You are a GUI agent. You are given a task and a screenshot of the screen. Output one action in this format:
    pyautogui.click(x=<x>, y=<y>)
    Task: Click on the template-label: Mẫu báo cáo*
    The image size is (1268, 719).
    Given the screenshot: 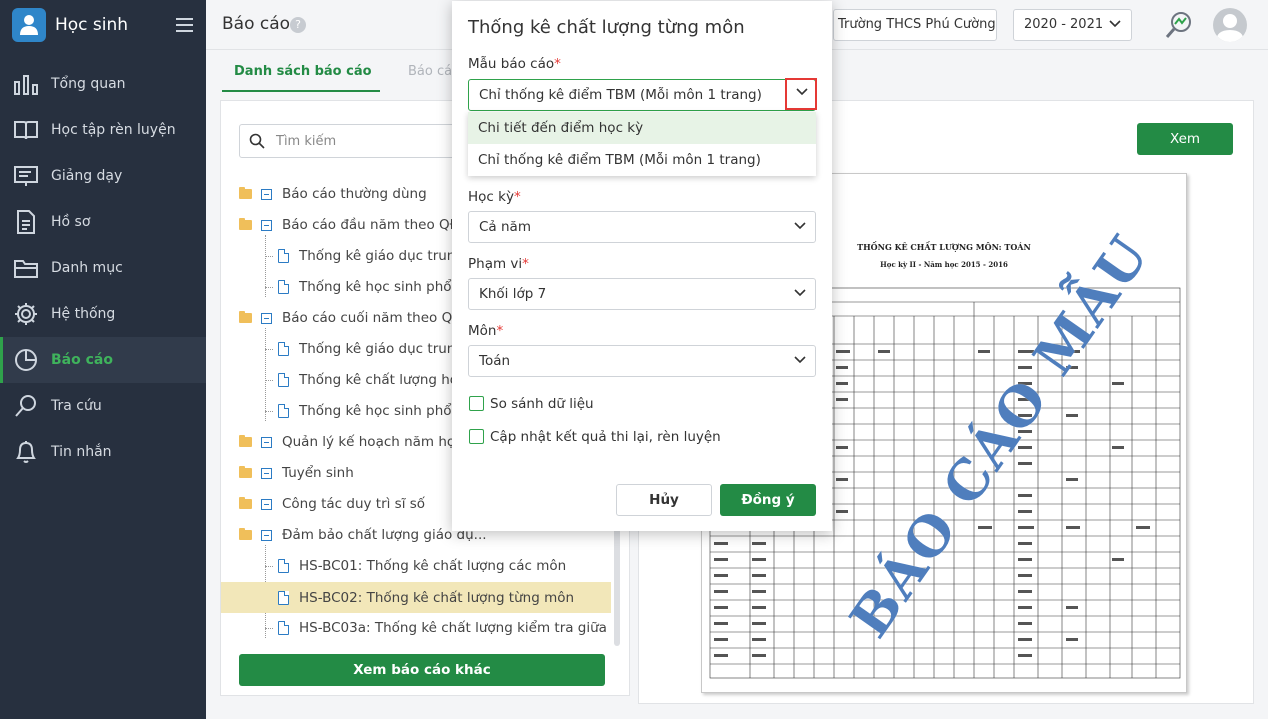 What is the action you would take?
    pyautogui.click(x=514, y=64)
    